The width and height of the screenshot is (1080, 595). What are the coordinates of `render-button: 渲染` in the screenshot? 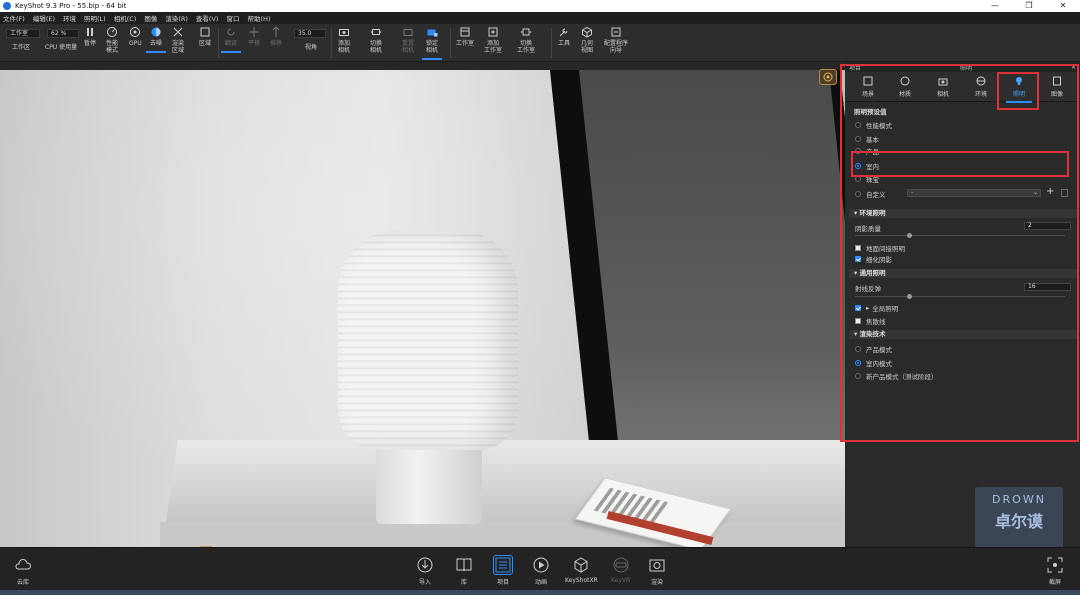 It's located at (657, 571).